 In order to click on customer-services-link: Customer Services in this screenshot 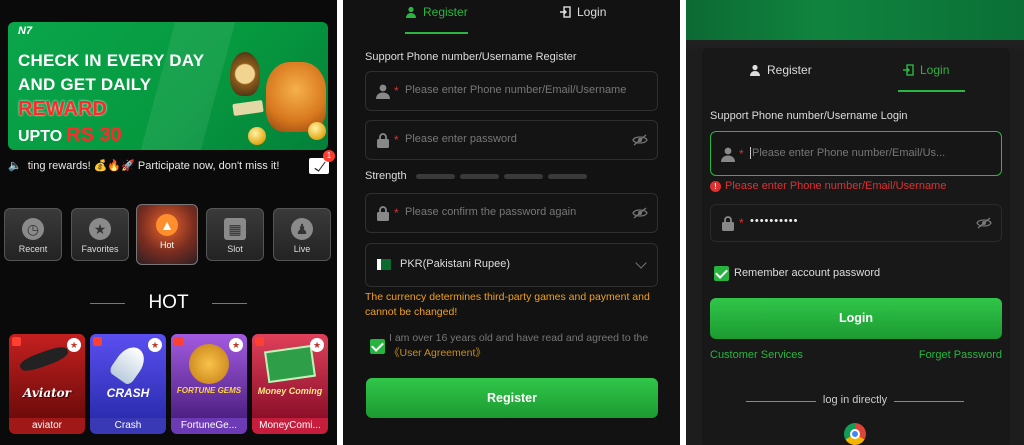, I will do `click(756, 355)`.